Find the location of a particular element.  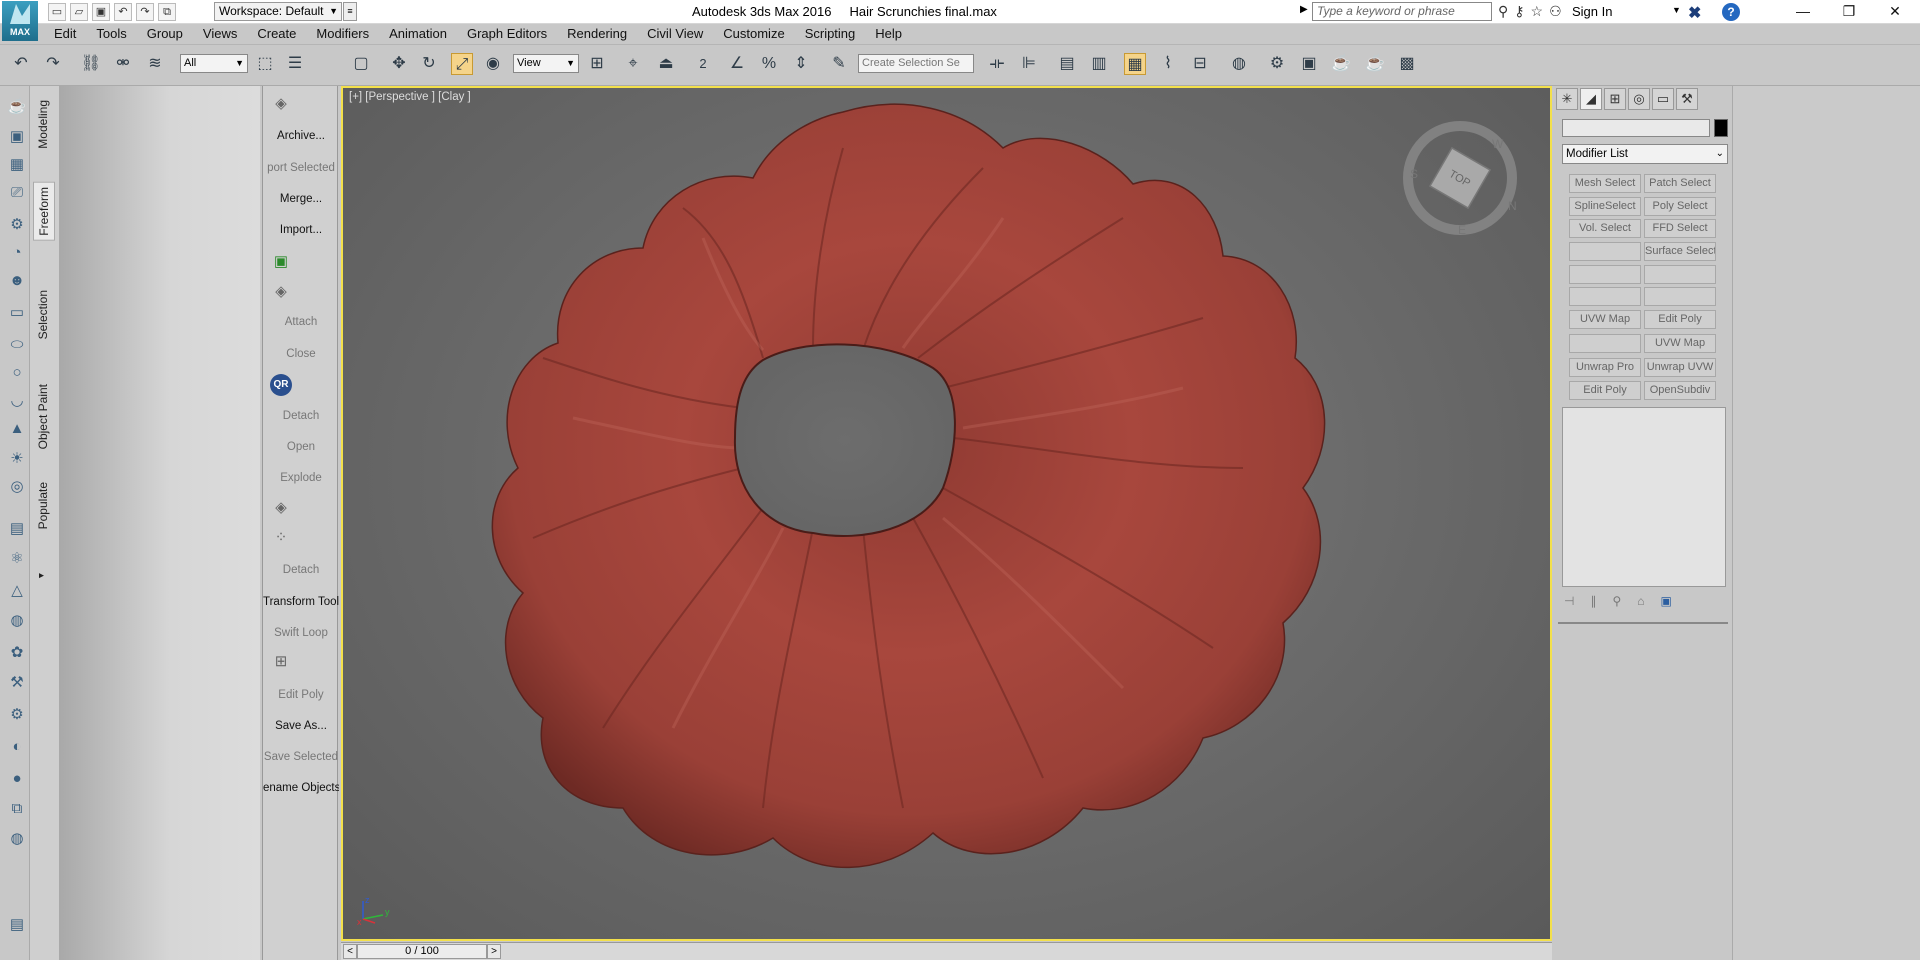

circle-icon: ○ is located at coordinates (17, 373).